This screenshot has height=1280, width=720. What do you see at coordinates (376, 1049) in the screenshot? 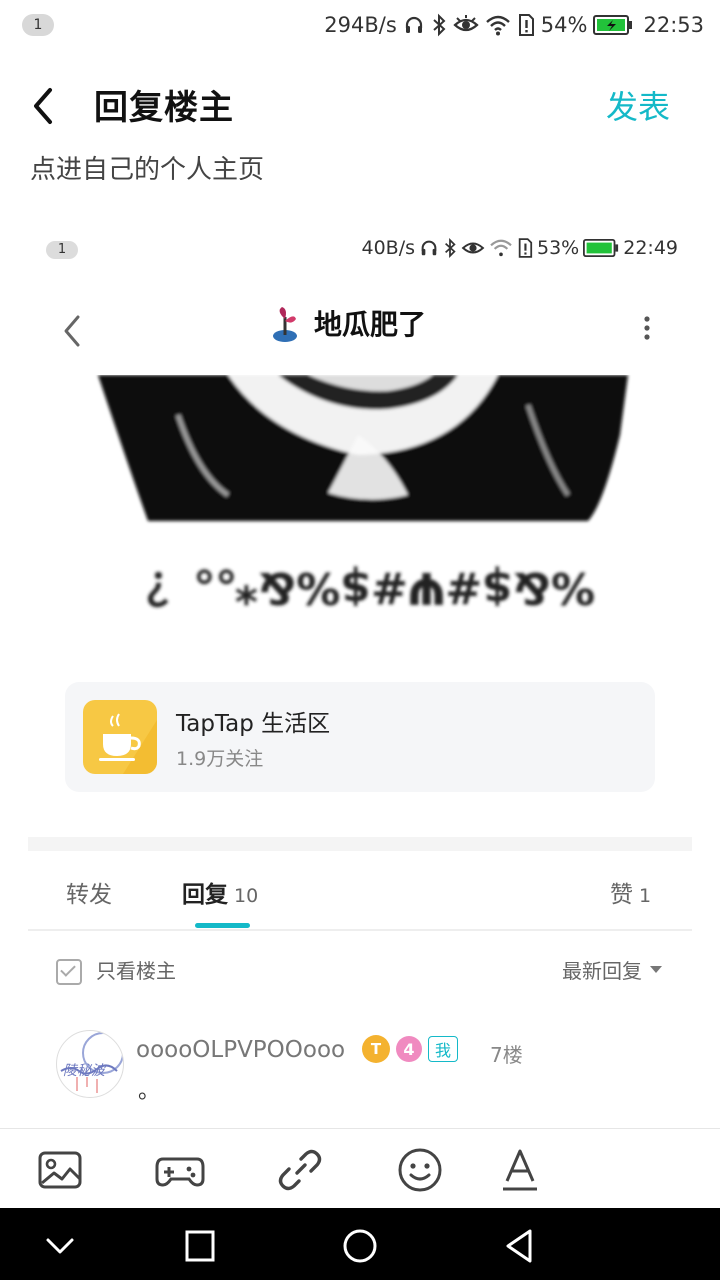
I see `taptap-badge: T` at bounding box center [376, 1049].